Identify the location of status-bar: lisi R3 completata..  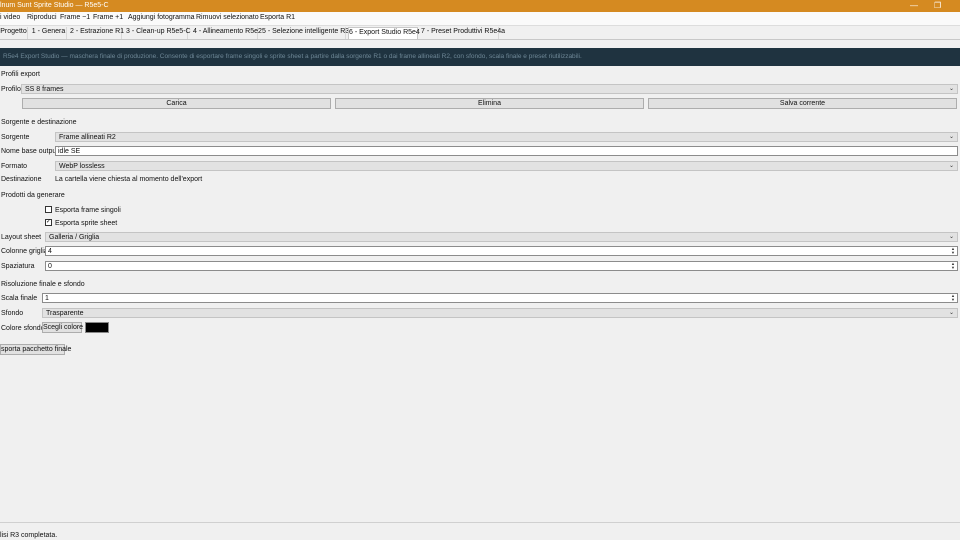
(480, 531).